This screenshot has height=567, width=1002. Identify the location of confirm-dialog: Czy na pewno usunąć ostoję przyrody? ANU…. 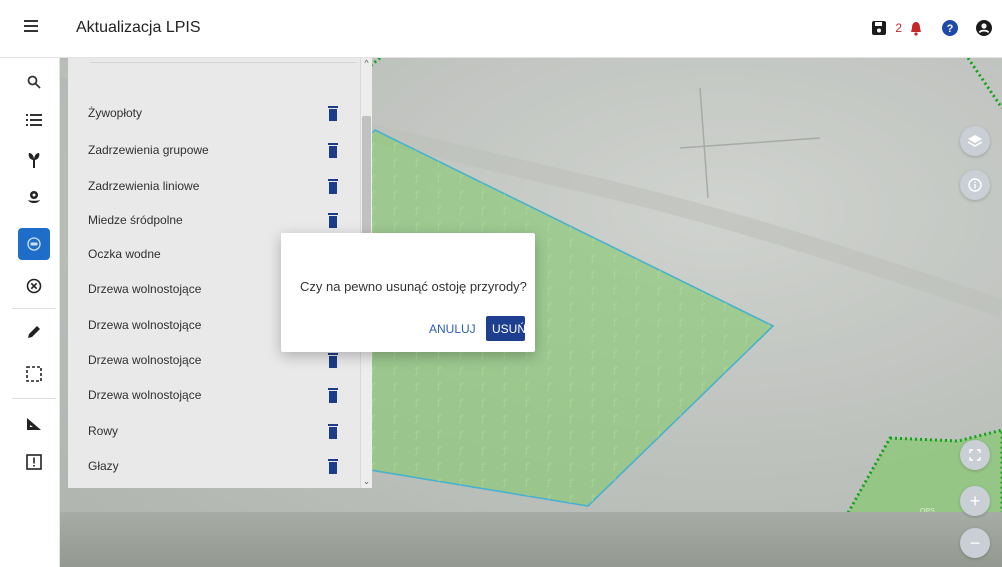
(408, 292).